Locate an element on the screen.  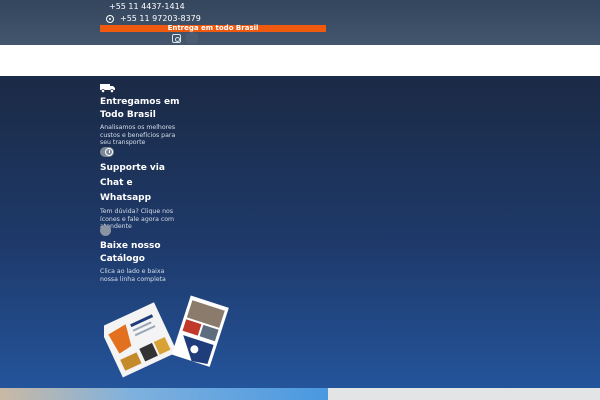
feature-title: Supporte via Chat e Whatsapp is located at coordinates (132, 183).